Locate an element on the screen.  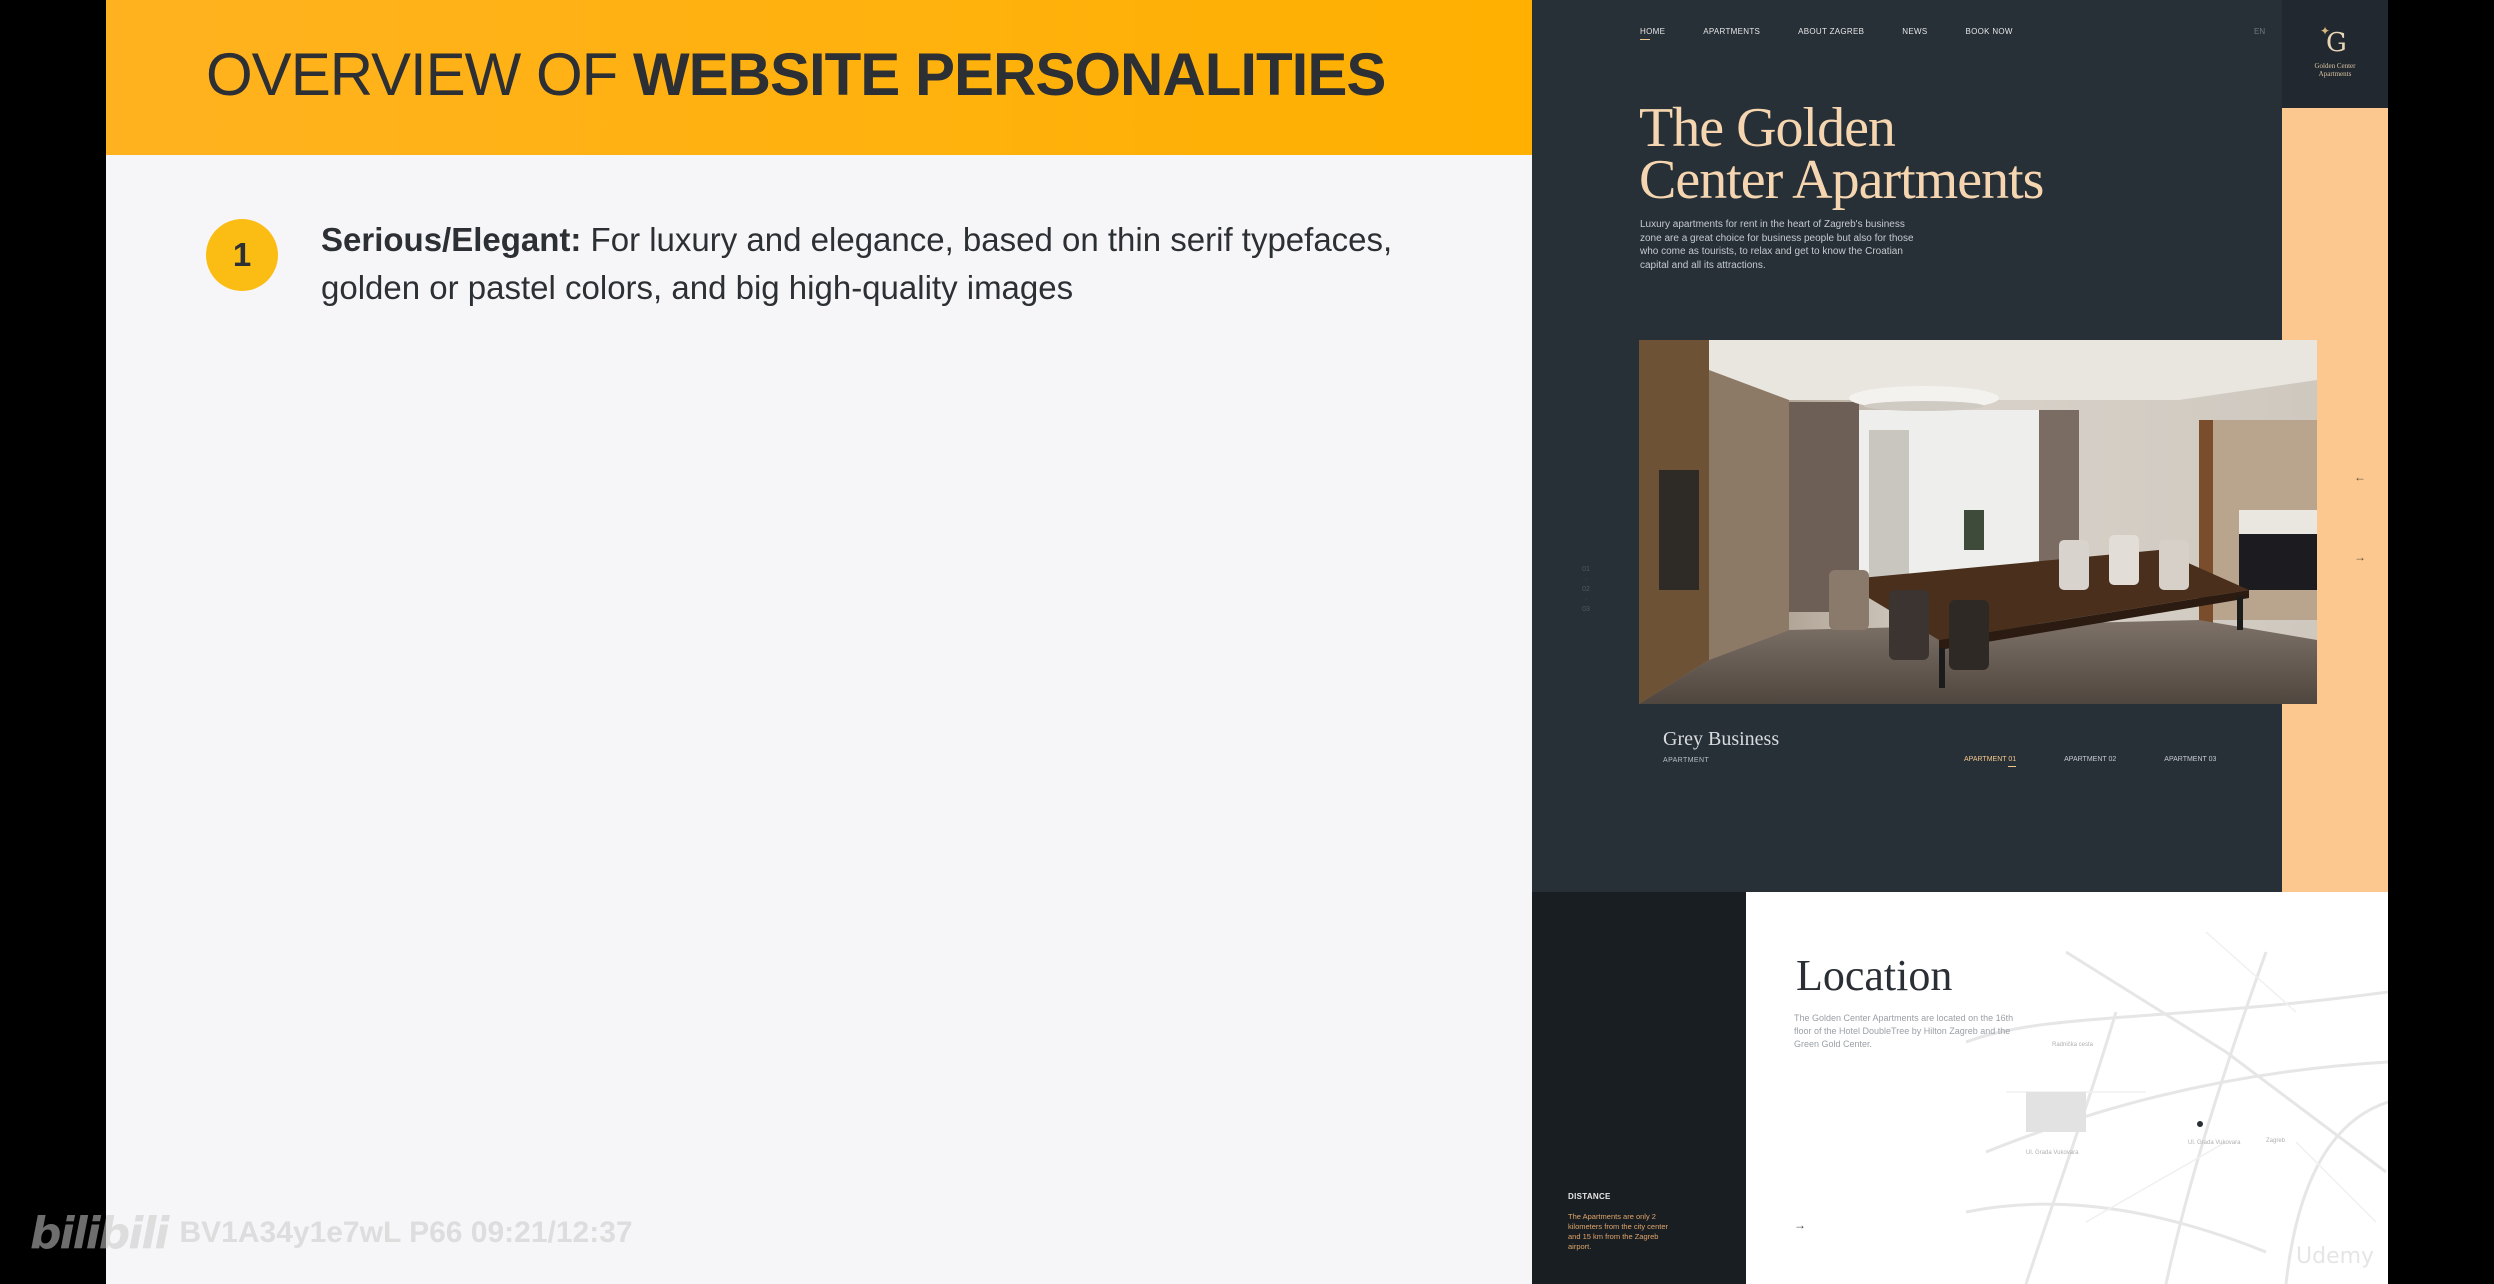
logo-name-line2: Apartments is located at coordinates (2335, 74).